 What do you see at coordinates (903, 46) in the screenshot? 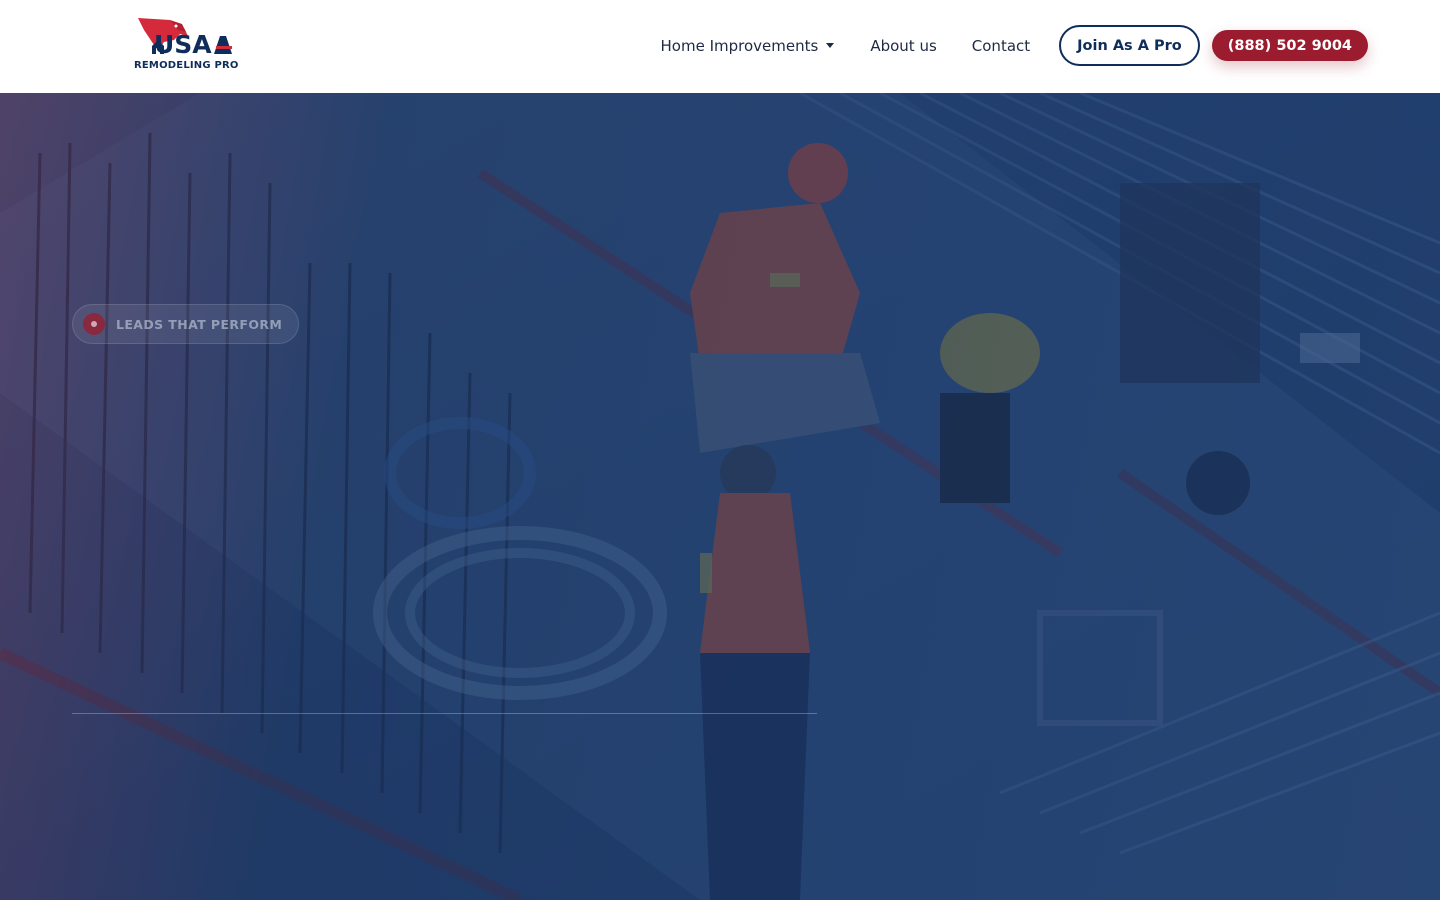
I see `nav-about-us: About us` at bounding box center [903, 46].